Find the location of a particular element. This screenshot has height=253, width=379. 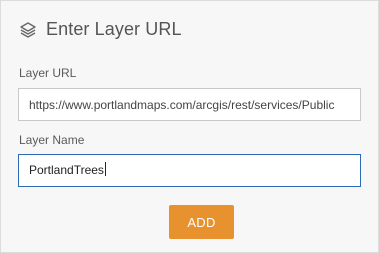

layer-name-label: Layer Name is located at coordinates (52, 140).